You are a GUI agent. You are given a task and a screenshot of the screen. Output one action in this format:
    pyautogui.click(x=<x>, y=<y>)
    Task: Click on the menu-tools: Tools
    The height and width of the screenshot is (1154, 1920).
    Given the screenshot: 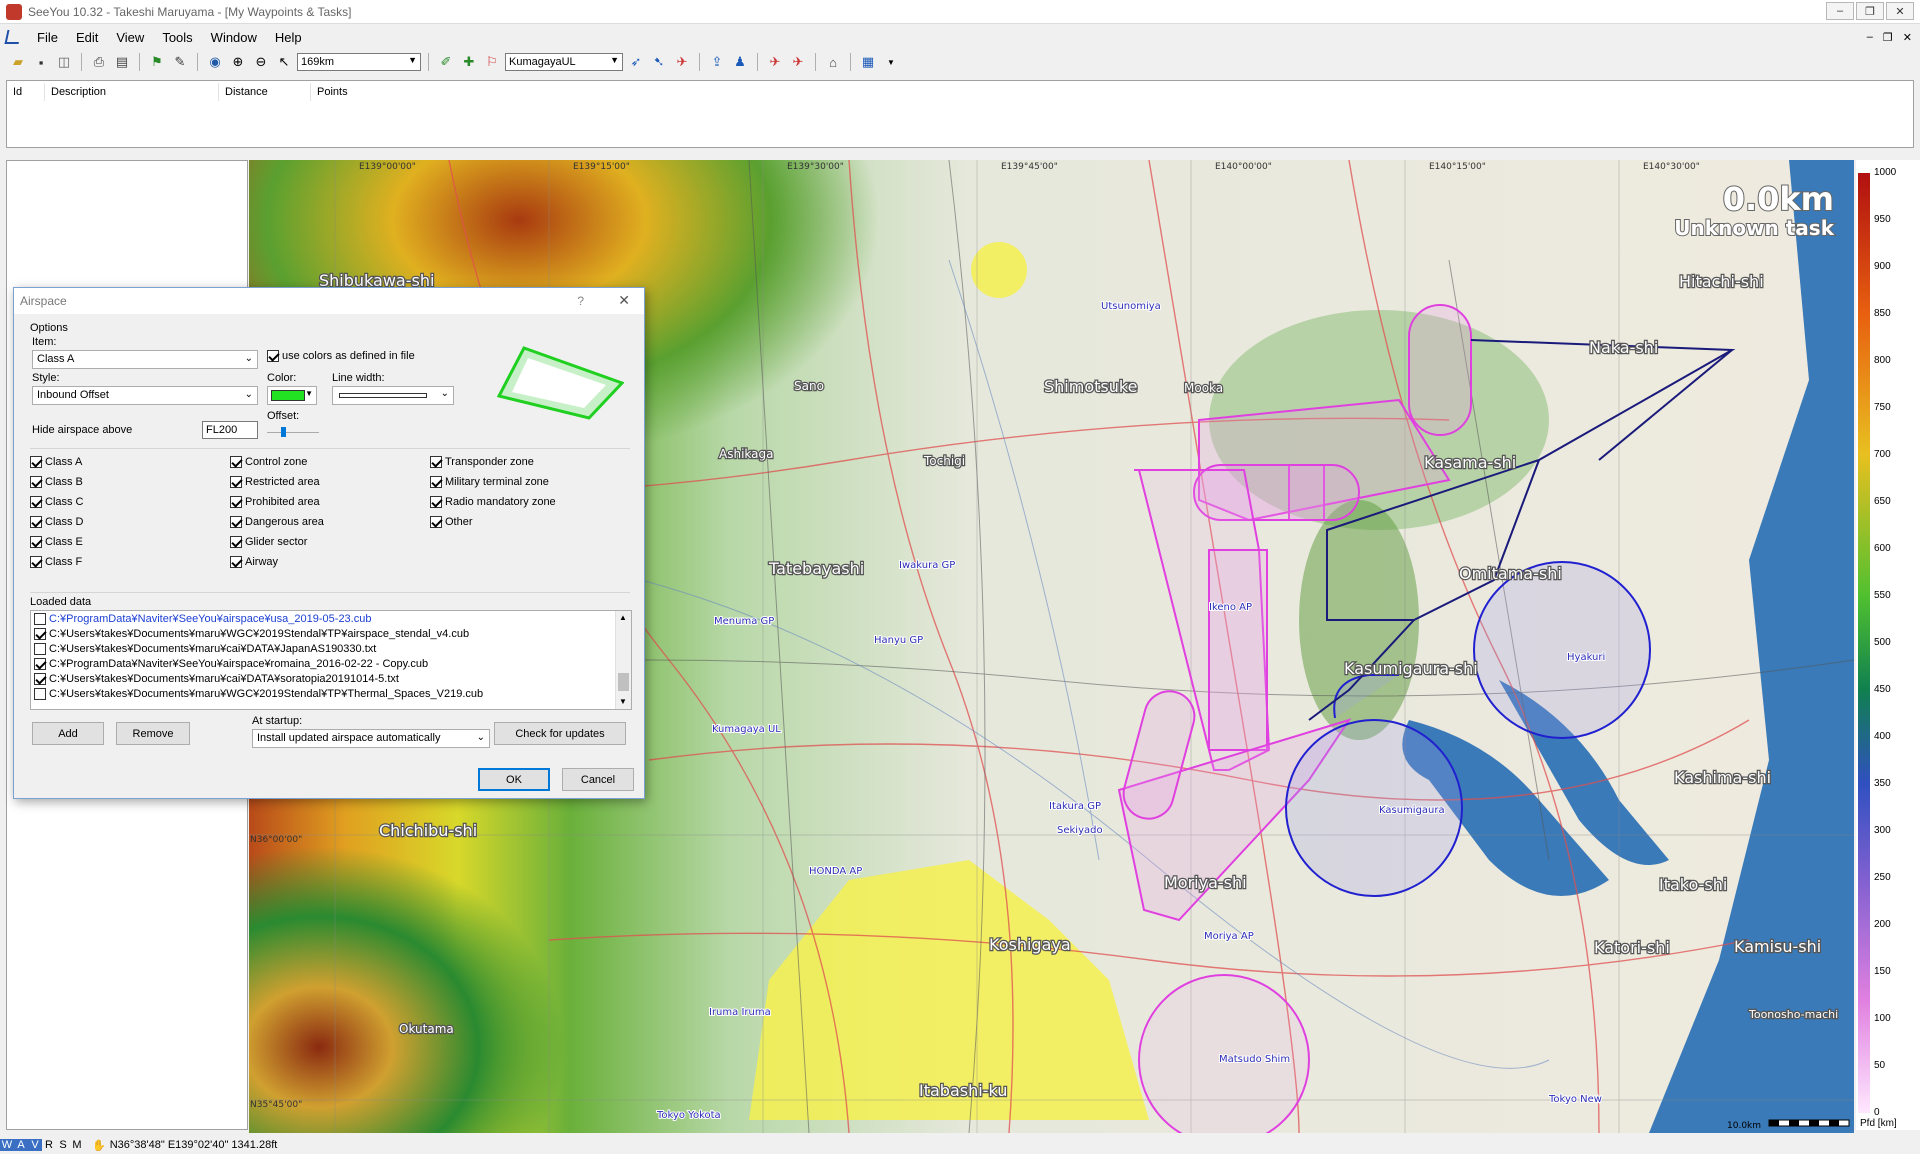 What is the action you would take?
    pyautogui.click(x=177, y=37)
    